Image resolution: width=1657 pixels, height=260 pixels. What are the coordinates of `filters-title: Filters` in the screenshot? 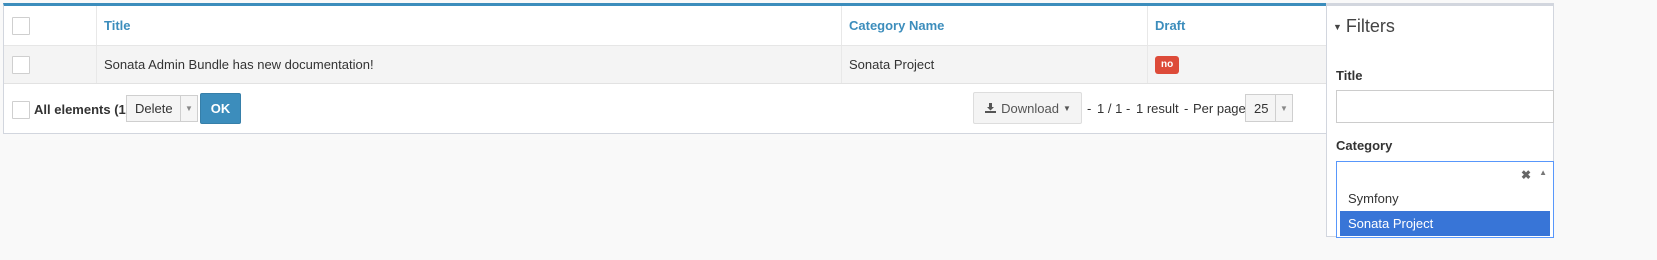 It's located at (1370, 26).